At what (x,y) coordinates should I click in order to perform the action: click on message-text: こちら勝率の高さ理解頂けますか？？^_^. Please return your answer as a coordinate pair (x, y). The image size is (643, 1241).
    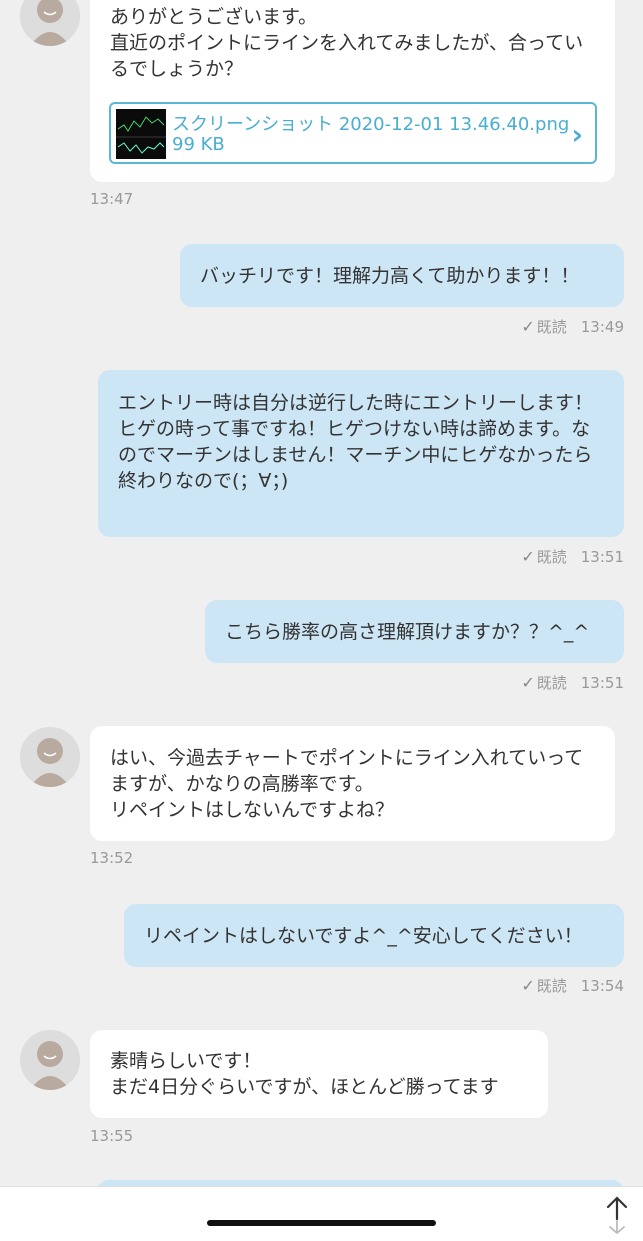
    Looking at the image, I should click on (407, 632).